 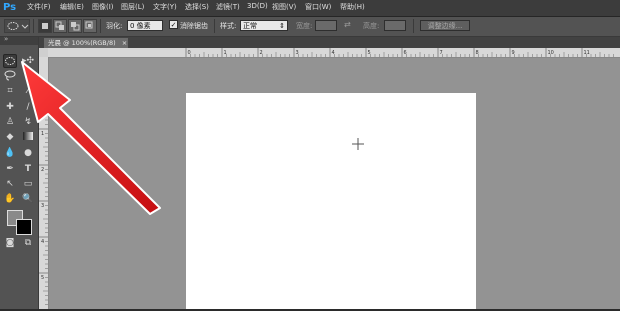 I want to click on menu-help: 帮助(H), so click(x=352, y=7).